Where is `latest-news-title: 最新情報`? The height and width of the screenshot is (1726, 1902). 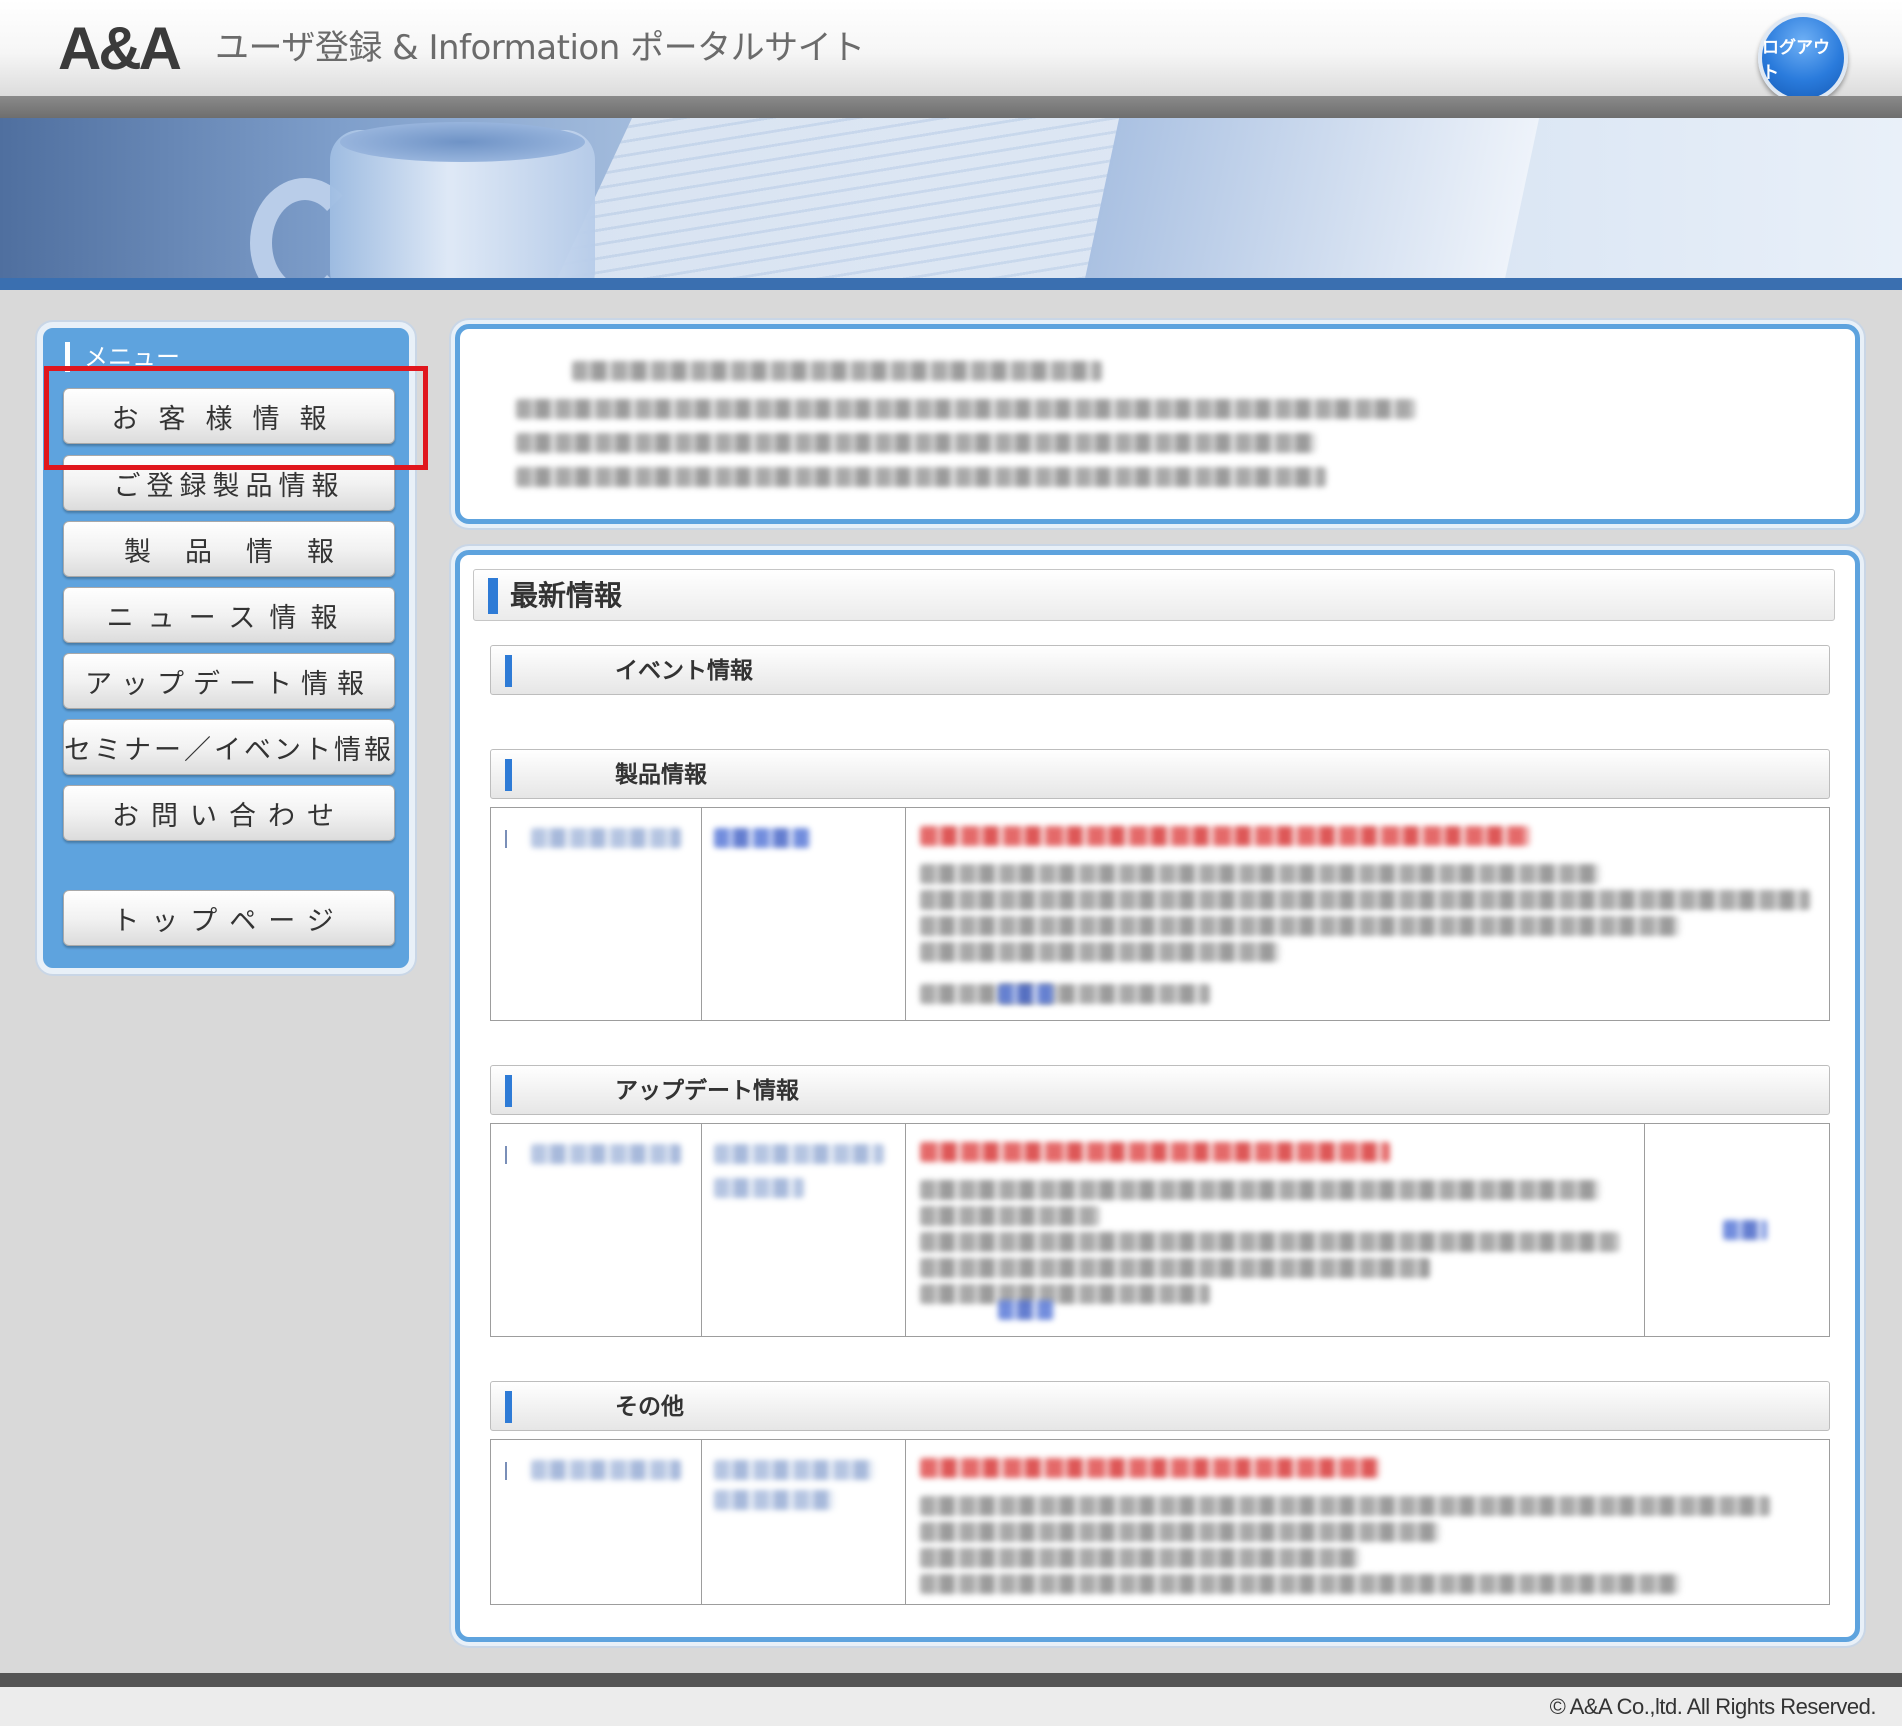 latest-news-title: 最新情報 is located at coordinates (566, 595).